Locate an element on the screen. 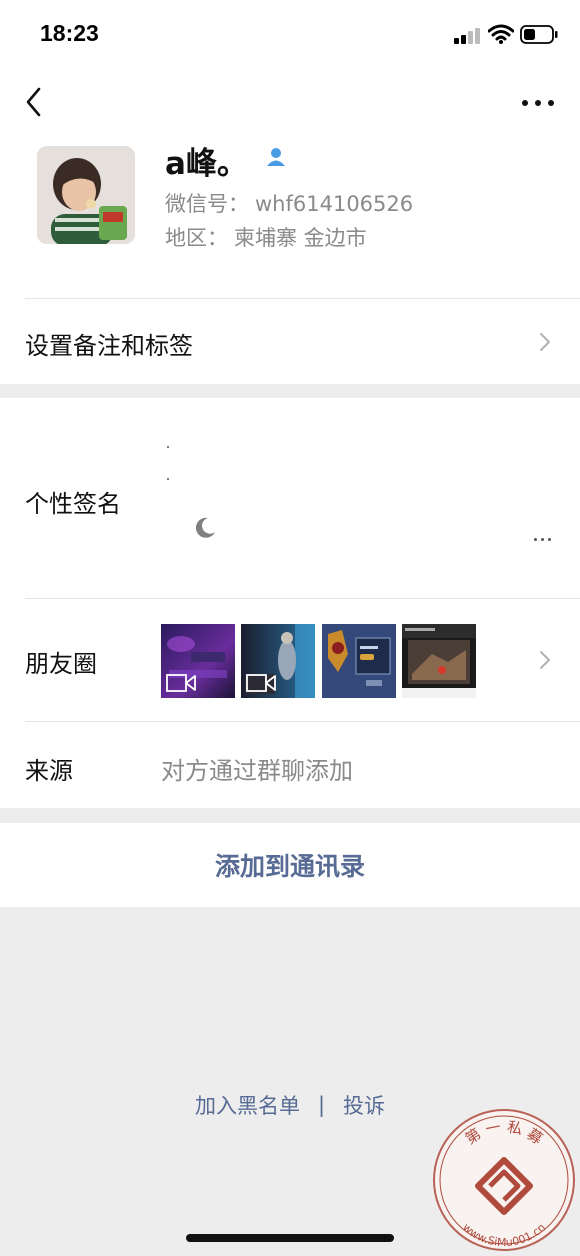 This screenshot has height=1256, width=580. signature-label: 个性签名 is located at coordinates (73, 504).